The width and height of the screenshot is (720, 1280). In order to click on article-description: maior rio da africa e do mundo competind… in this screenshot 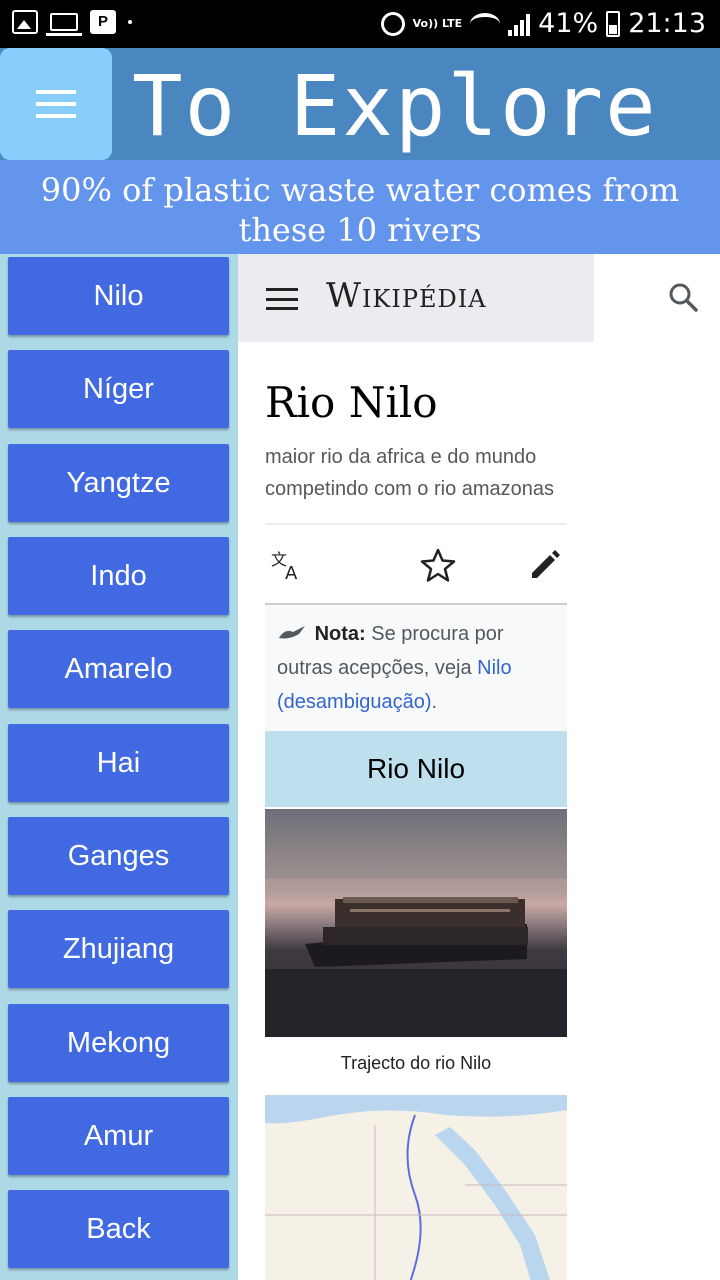, I will do `click(410, 473)`.